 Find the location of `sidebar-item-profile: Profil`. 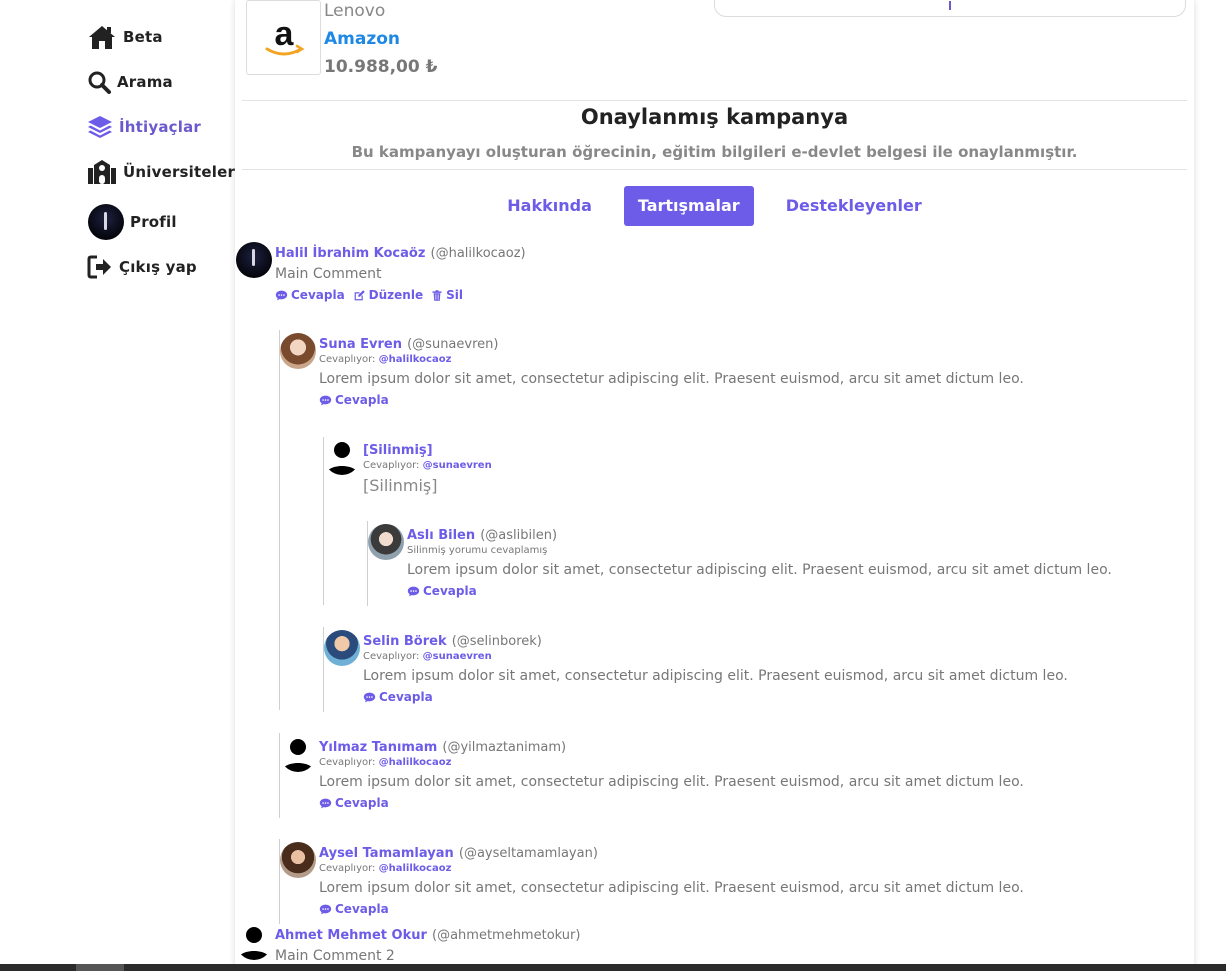

sidebar-item-profile: Profil is located at coordinates (132, 222).